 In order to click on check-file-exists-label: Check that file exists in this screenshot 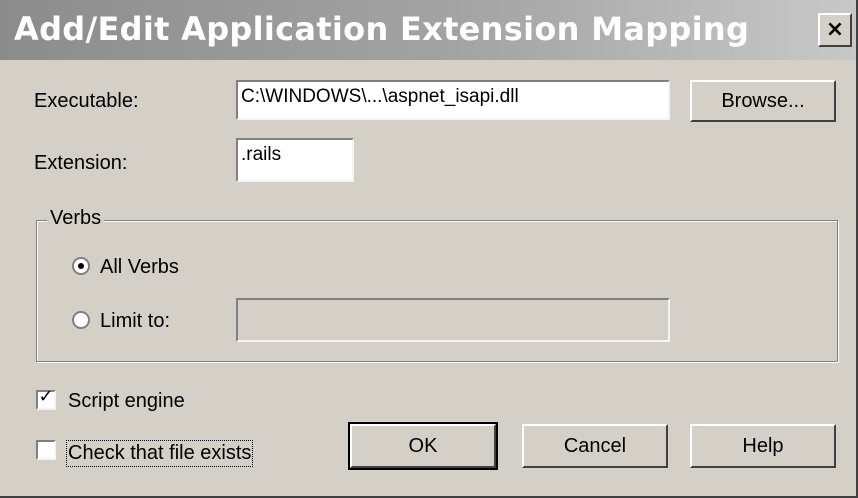, I will do `click(159, 453)`.